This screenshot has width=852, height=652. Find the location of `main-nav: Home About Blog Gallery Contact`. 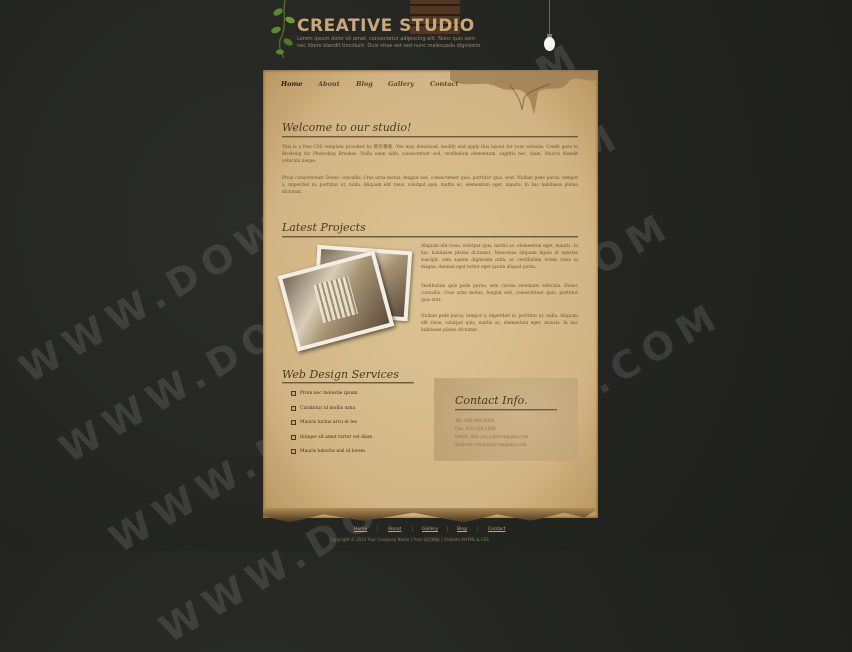

main-nav: Home About Blog Gallery Contact is located at coordinates (430, 84).